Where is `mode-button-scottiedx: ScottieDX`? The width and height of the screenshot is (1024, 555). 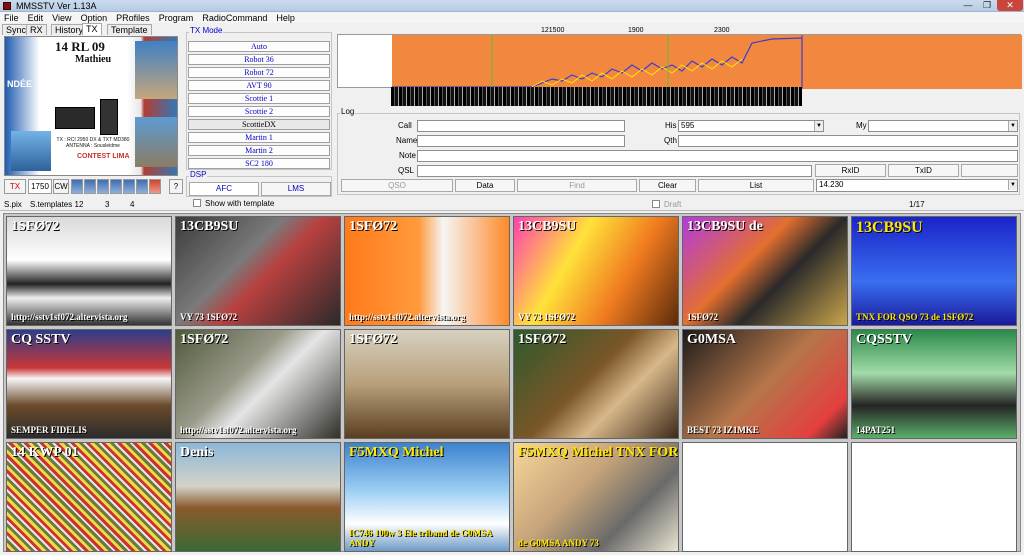 mode-button-scottiedx: ScottieDX is located at coordinates (259, 124).